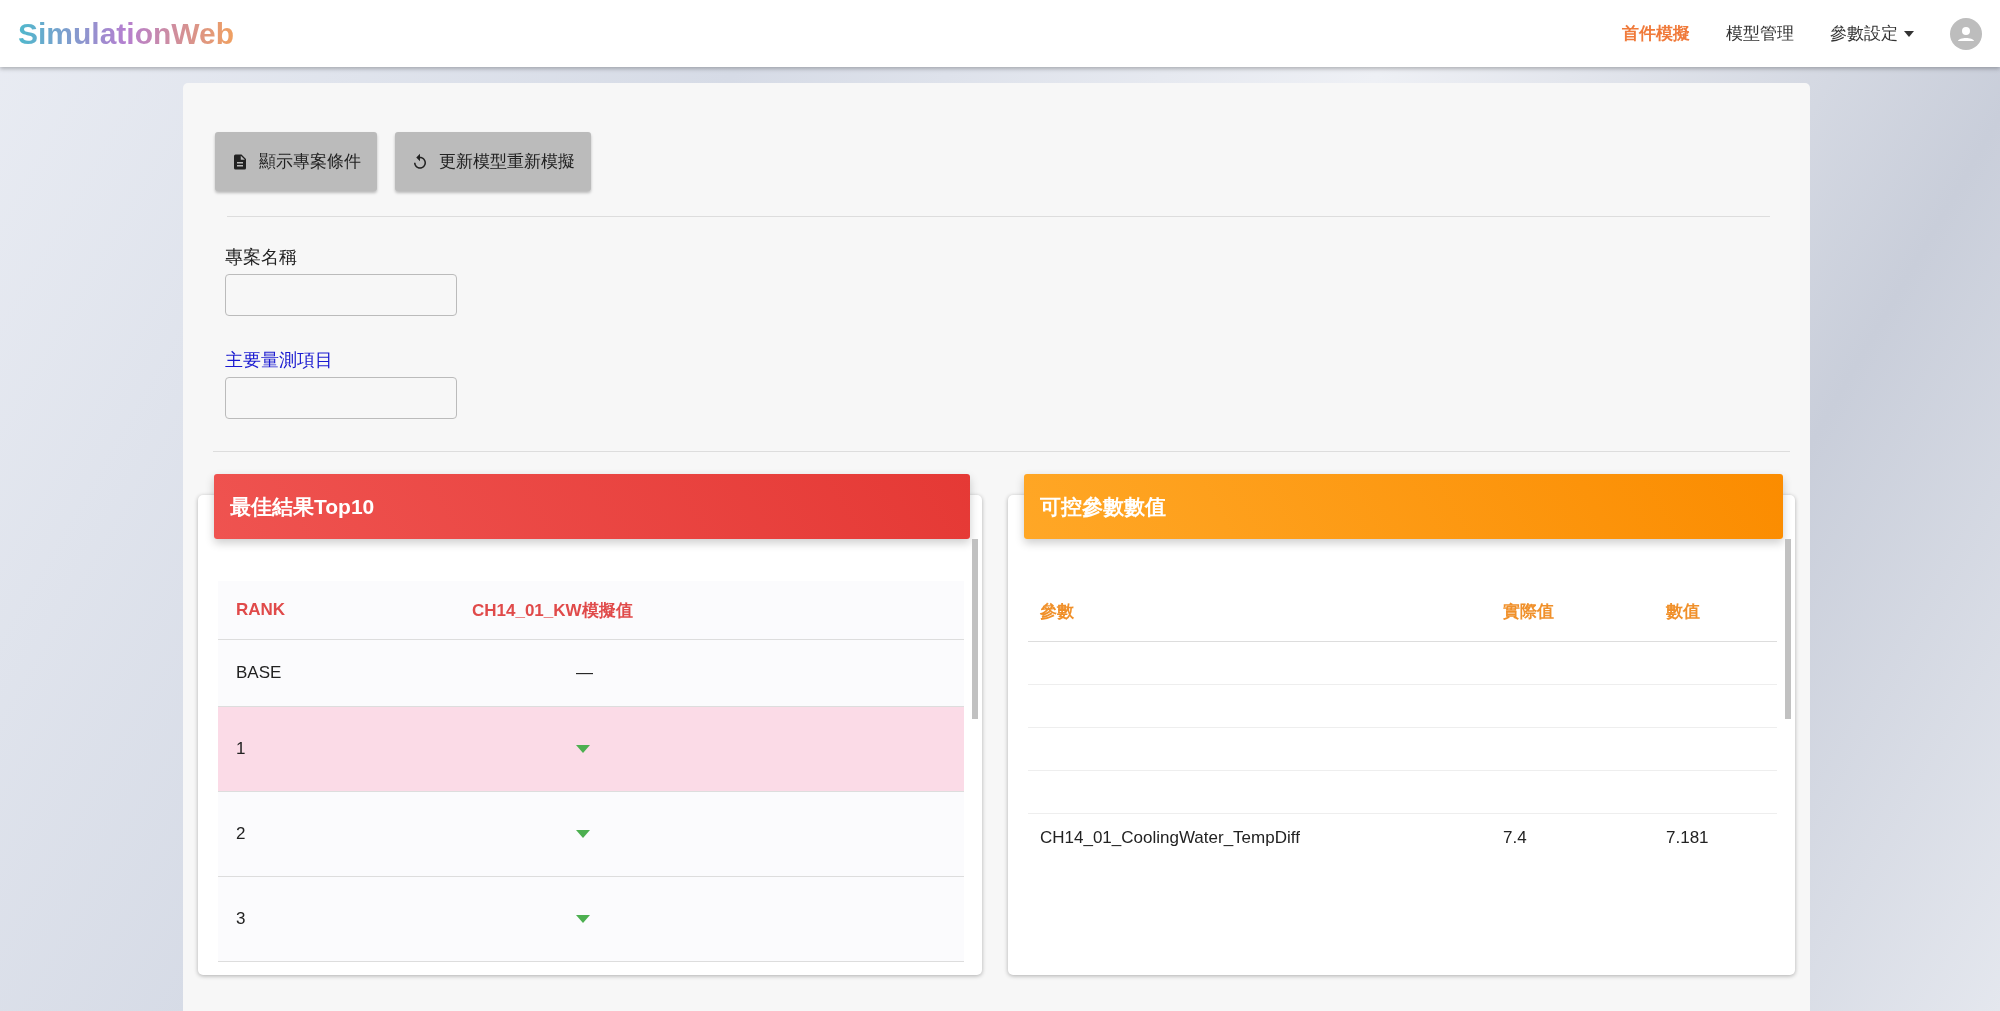 This screenshot has width=2000, height=1011. Describe the element at coordinates (493, 161) in the screenshot. I see `toolbar-button: 更新模型重新模擬` at that location.